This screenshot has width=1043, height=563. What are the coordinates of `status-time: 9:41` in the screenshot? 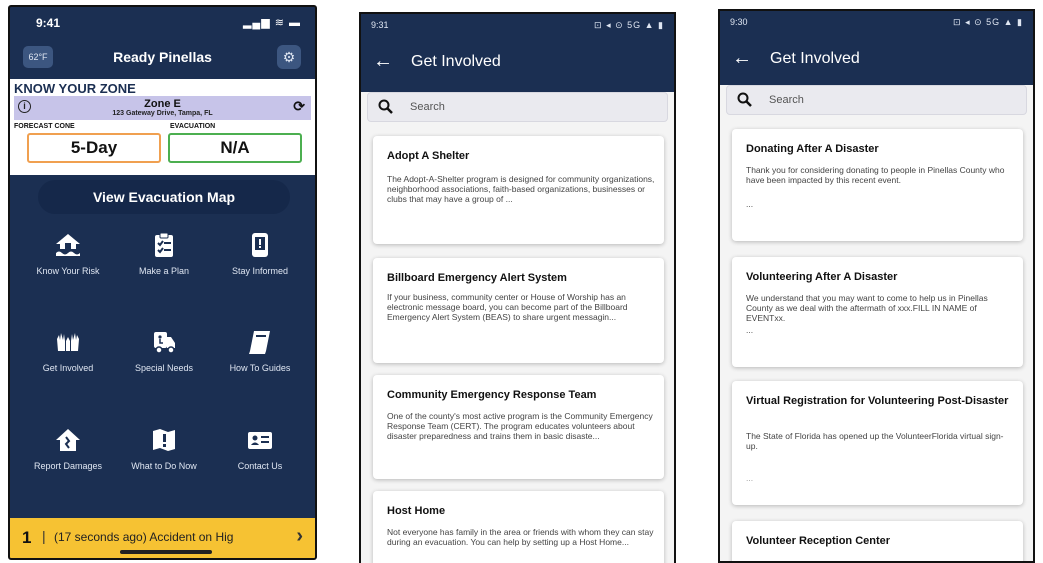 It's located at (48, 23).